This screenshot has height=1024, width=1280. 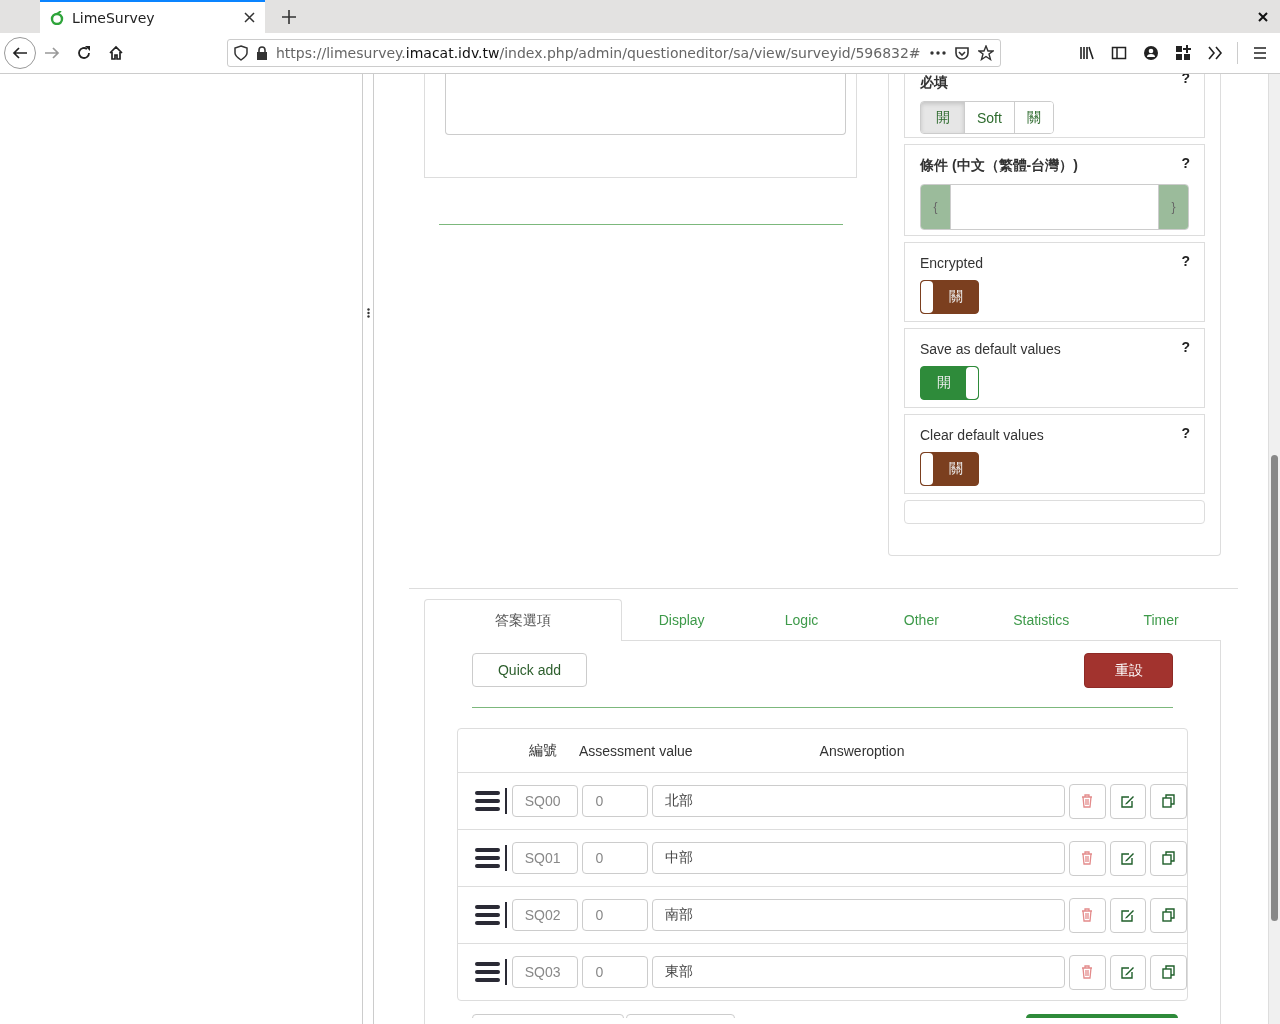 What do you see at coordinates (934, 83) in the screenshot?
I see `setting-label: 必填` at bounding box center [934, 83].